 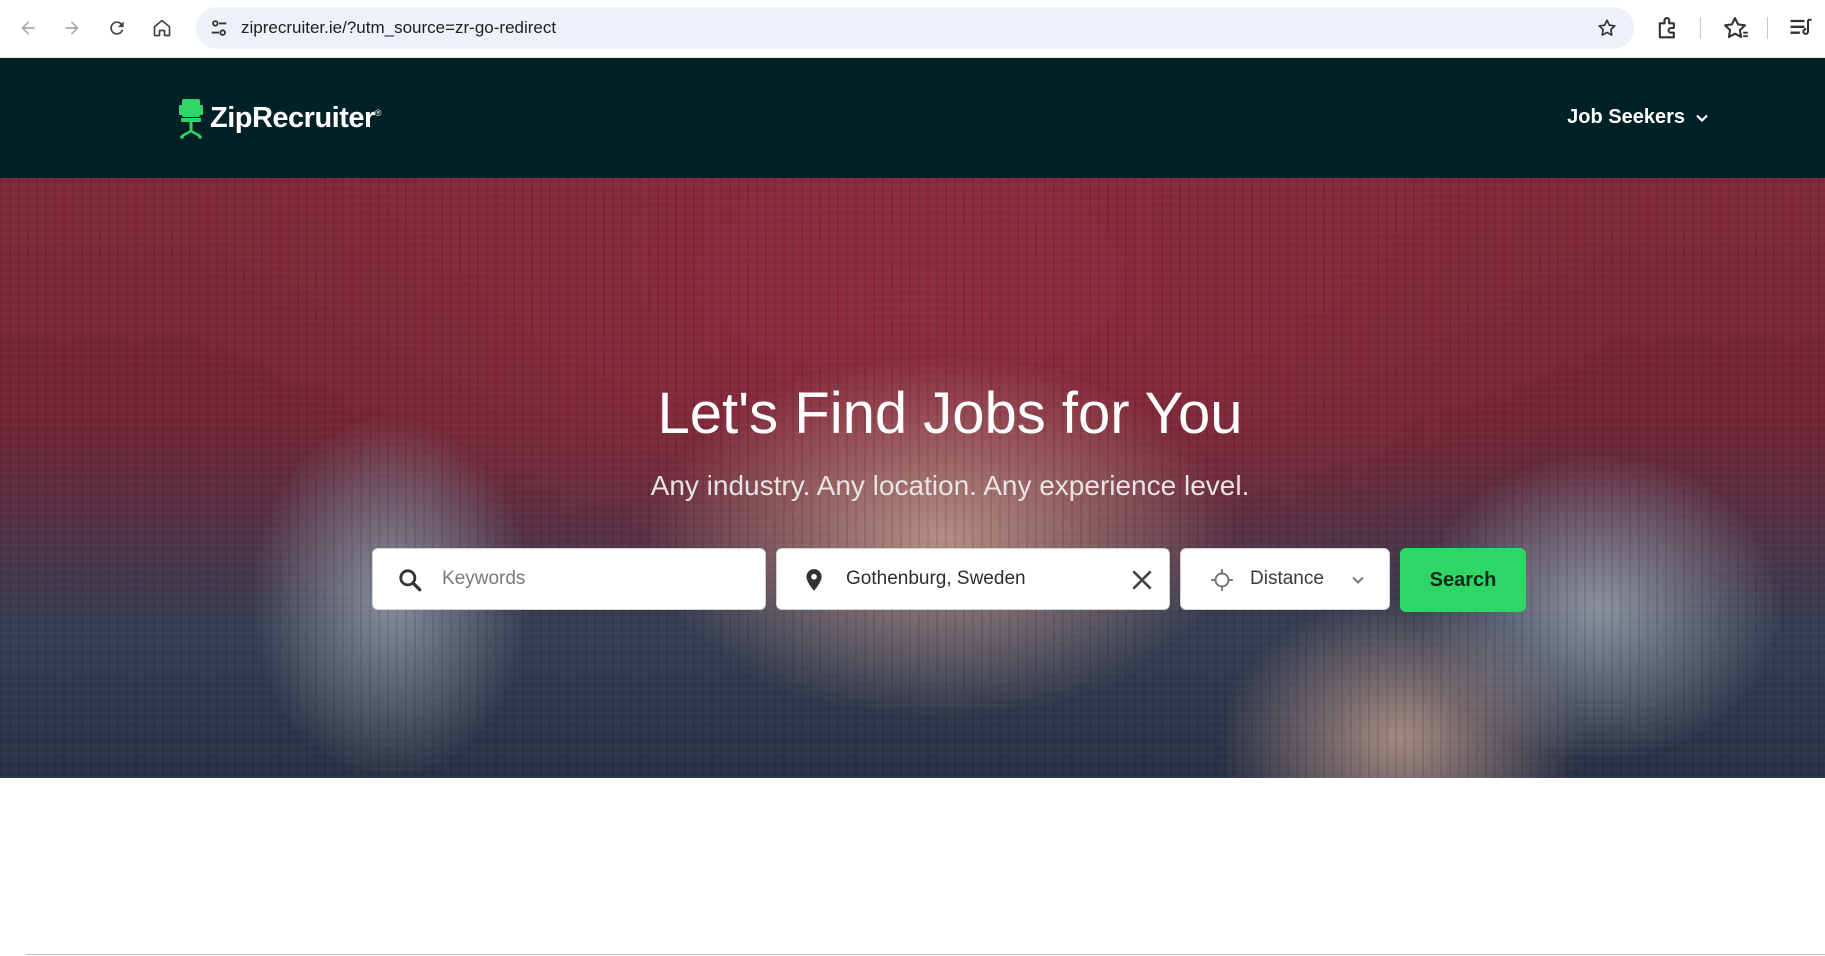 What do you see at coordinates (191, 119) in the screenshot?
I see `chair-logo-icon` at bounding box center [191, 119].